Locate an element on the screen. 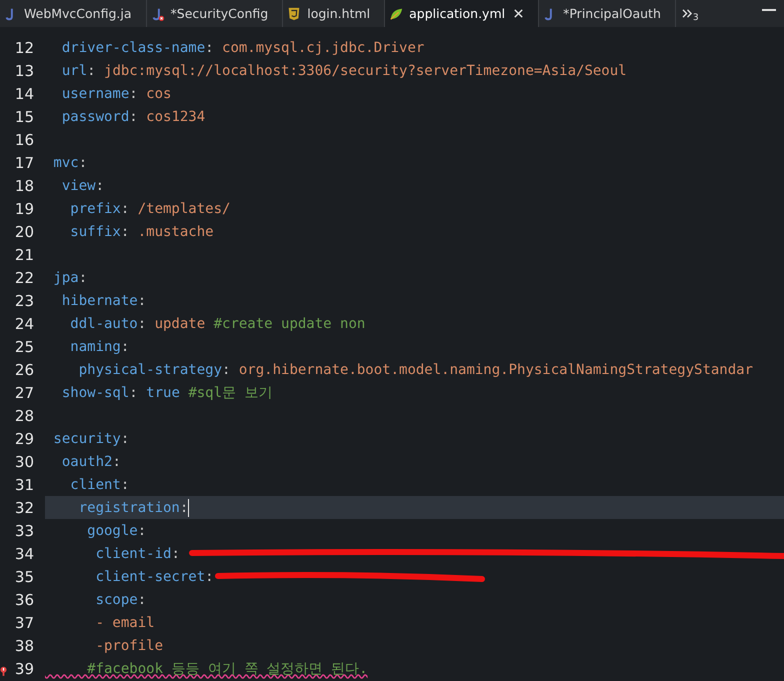  line-number: 22 is located at coordinates (24, 277).